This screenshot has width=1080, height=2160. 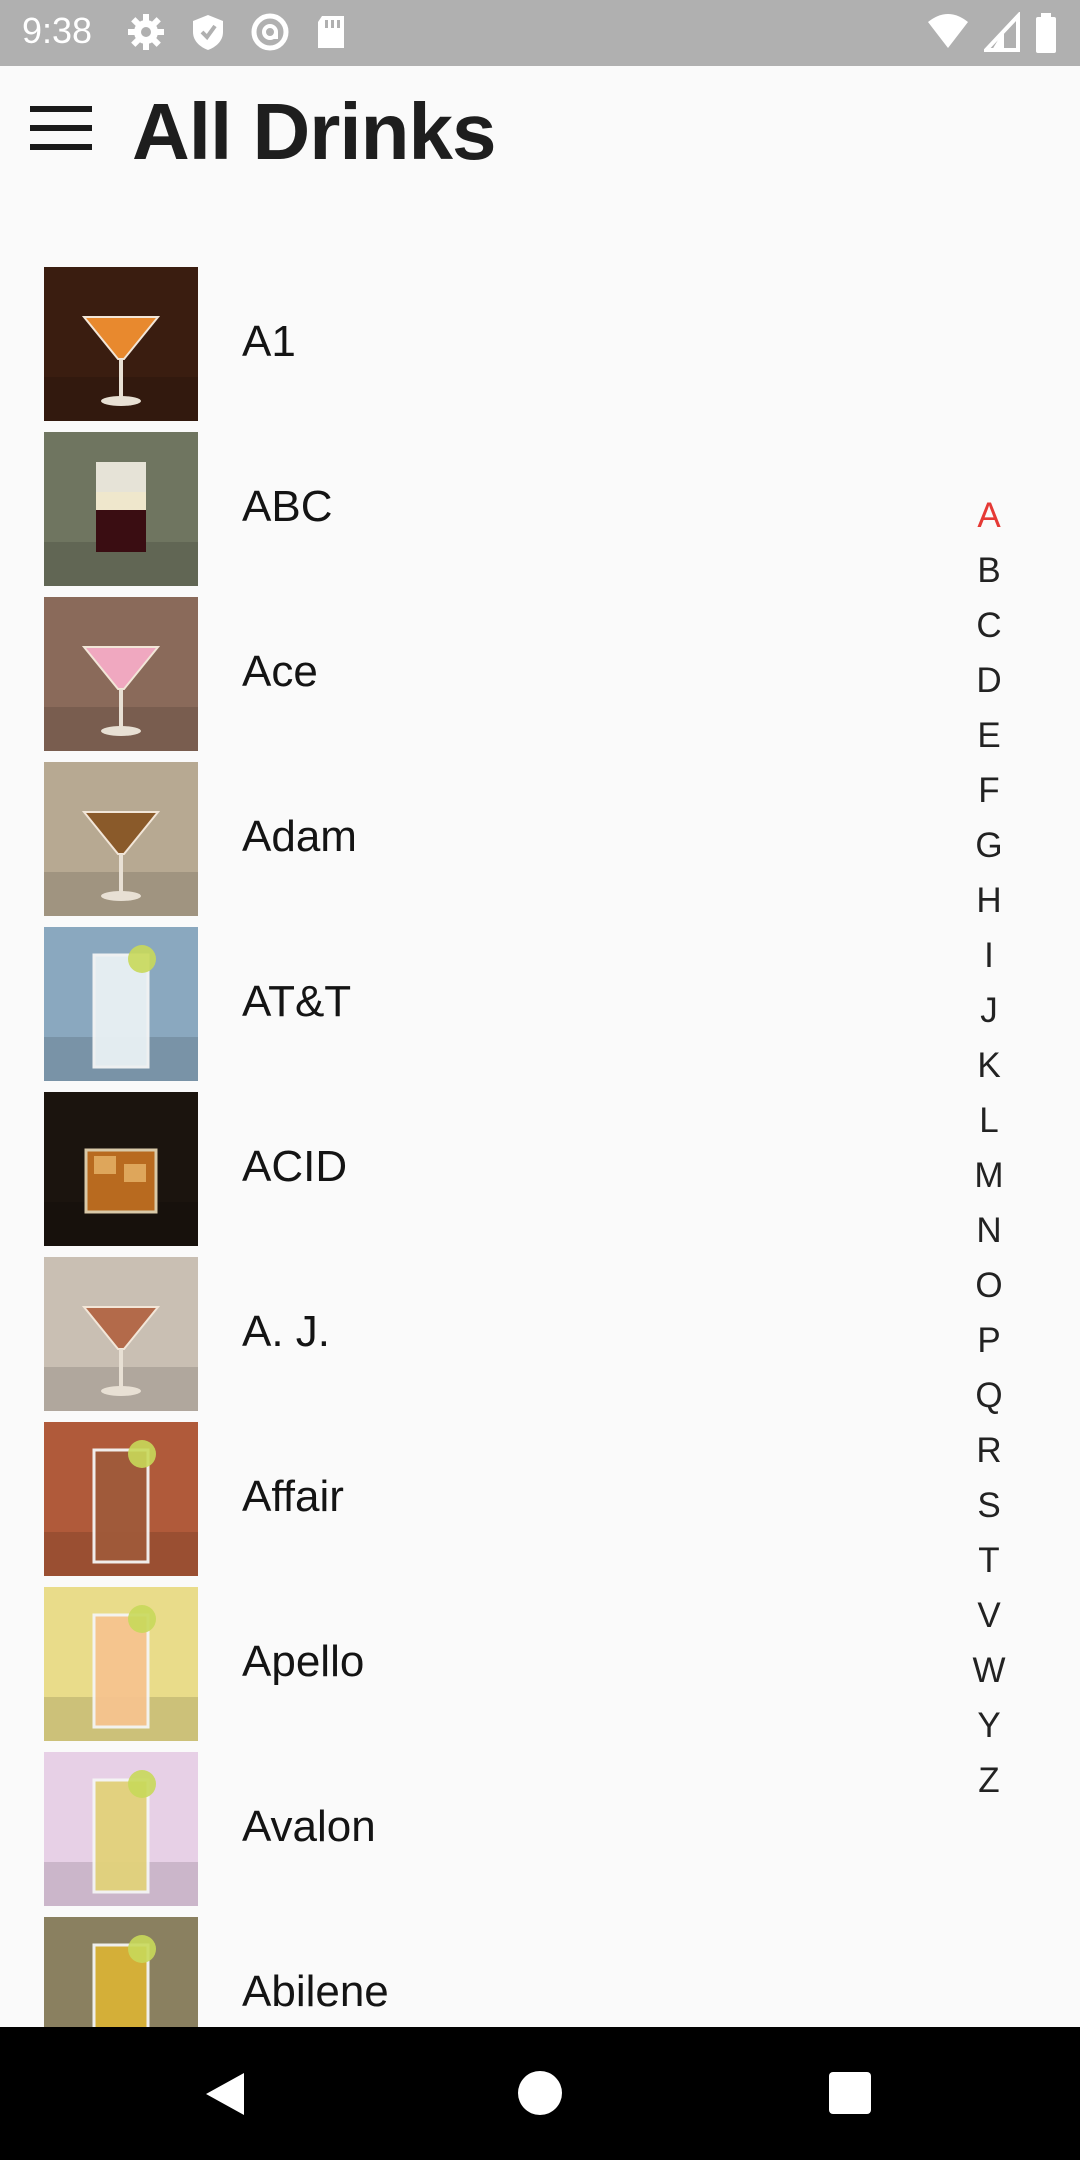 What do you see at coordinates (989, 515) in the screenshot?
I see `alphabet-index-letter: A` at bounding box center [989, 515].